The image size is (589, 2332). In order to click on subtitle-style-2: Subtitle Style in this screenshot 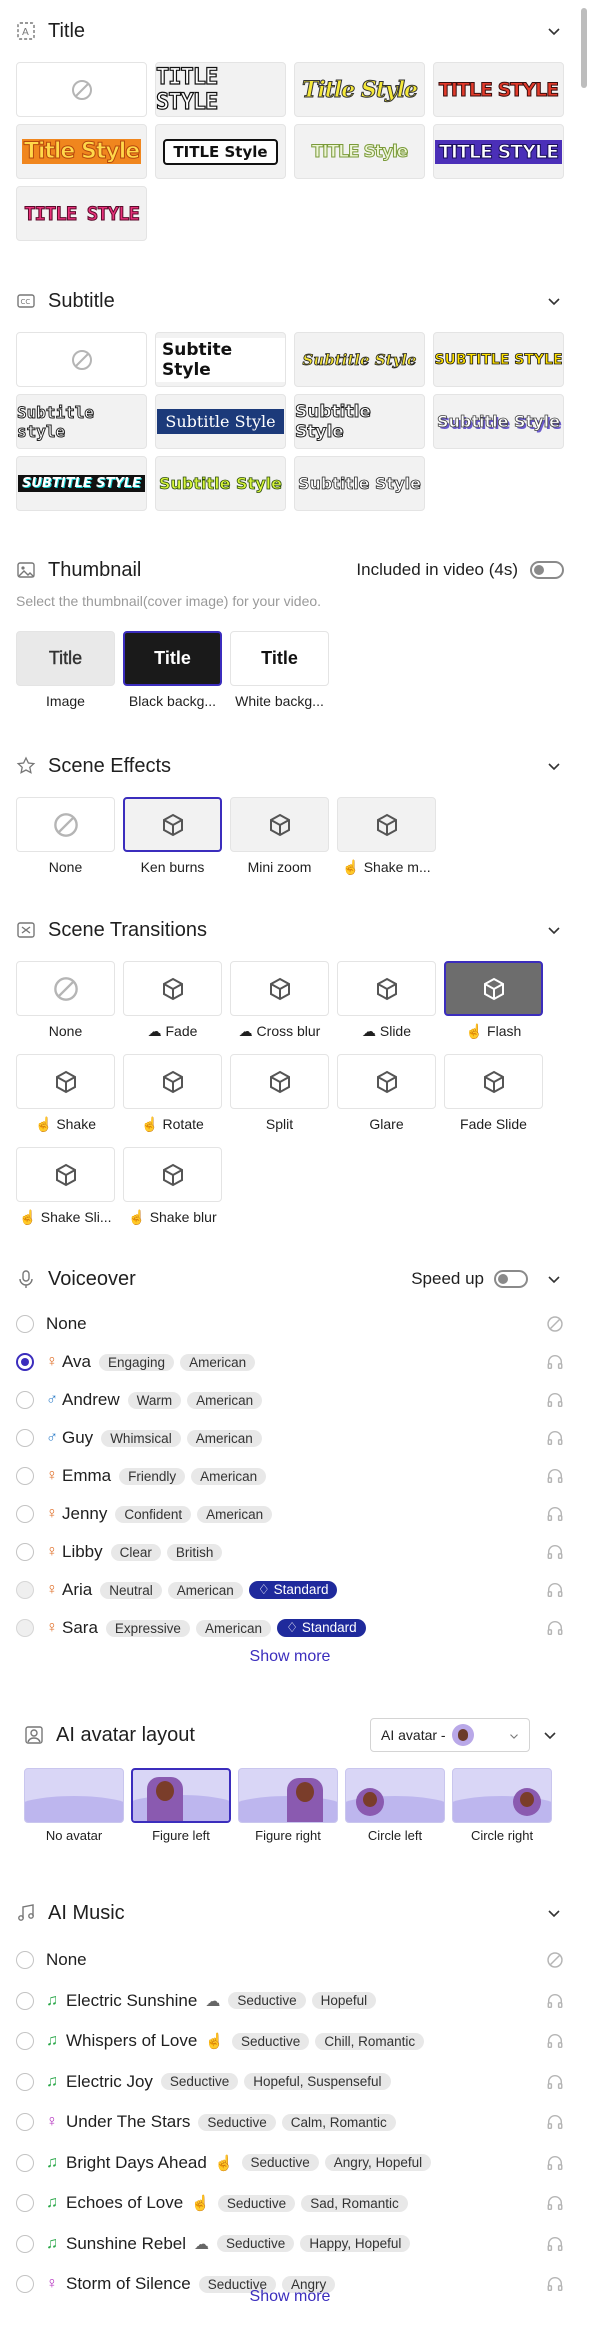, I will do `click(359, 359)`.